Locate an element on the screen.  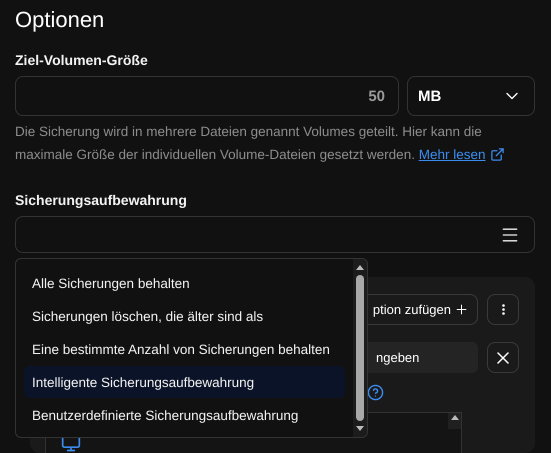
menu-option: Benutzerdefinierte Sicherungsaufbewahrung is located at coordinates (184, 415).